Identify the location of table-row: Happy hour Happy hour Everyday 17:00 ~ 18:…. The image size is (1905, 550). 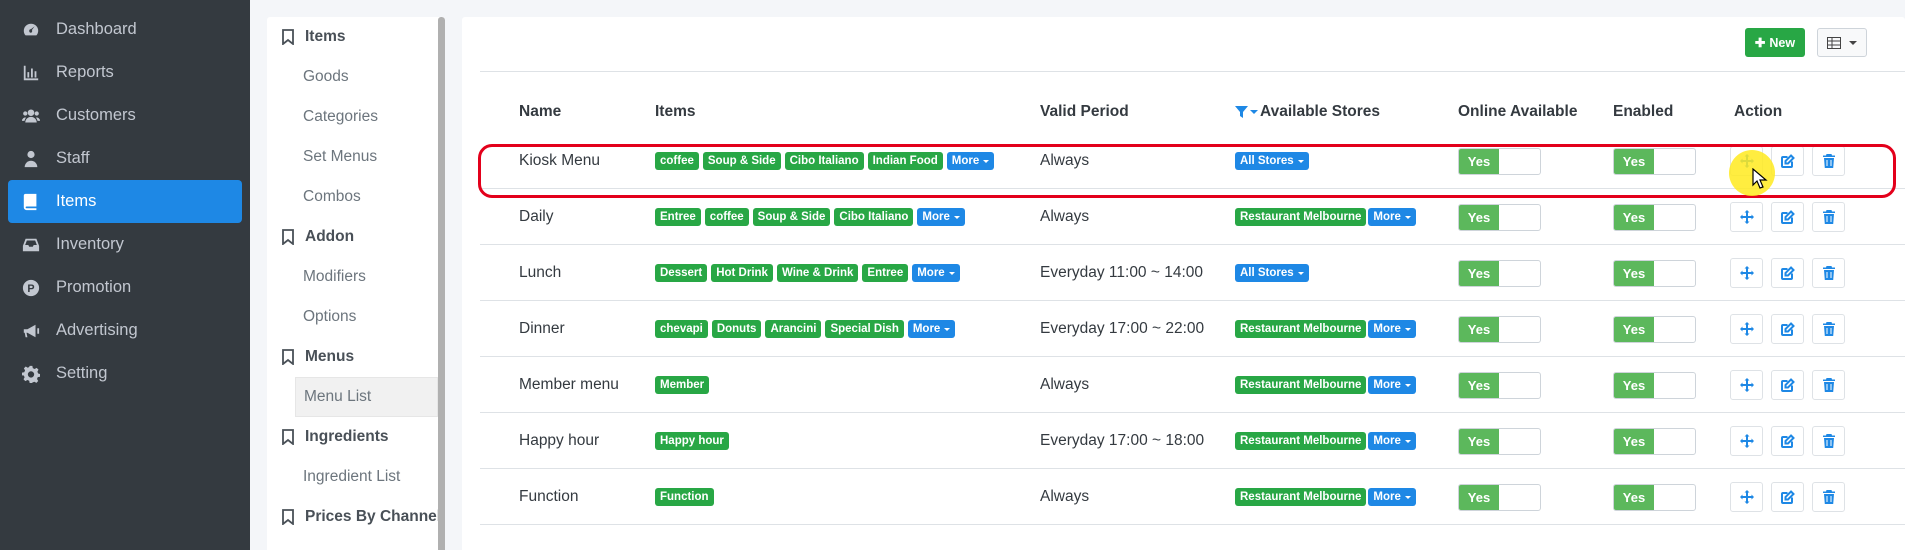
(1192, 441).